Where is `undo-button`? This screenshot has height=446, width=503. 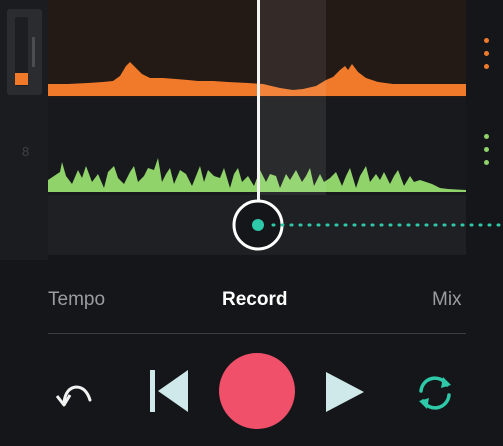
undo-button is located at coordinates (75, 395).